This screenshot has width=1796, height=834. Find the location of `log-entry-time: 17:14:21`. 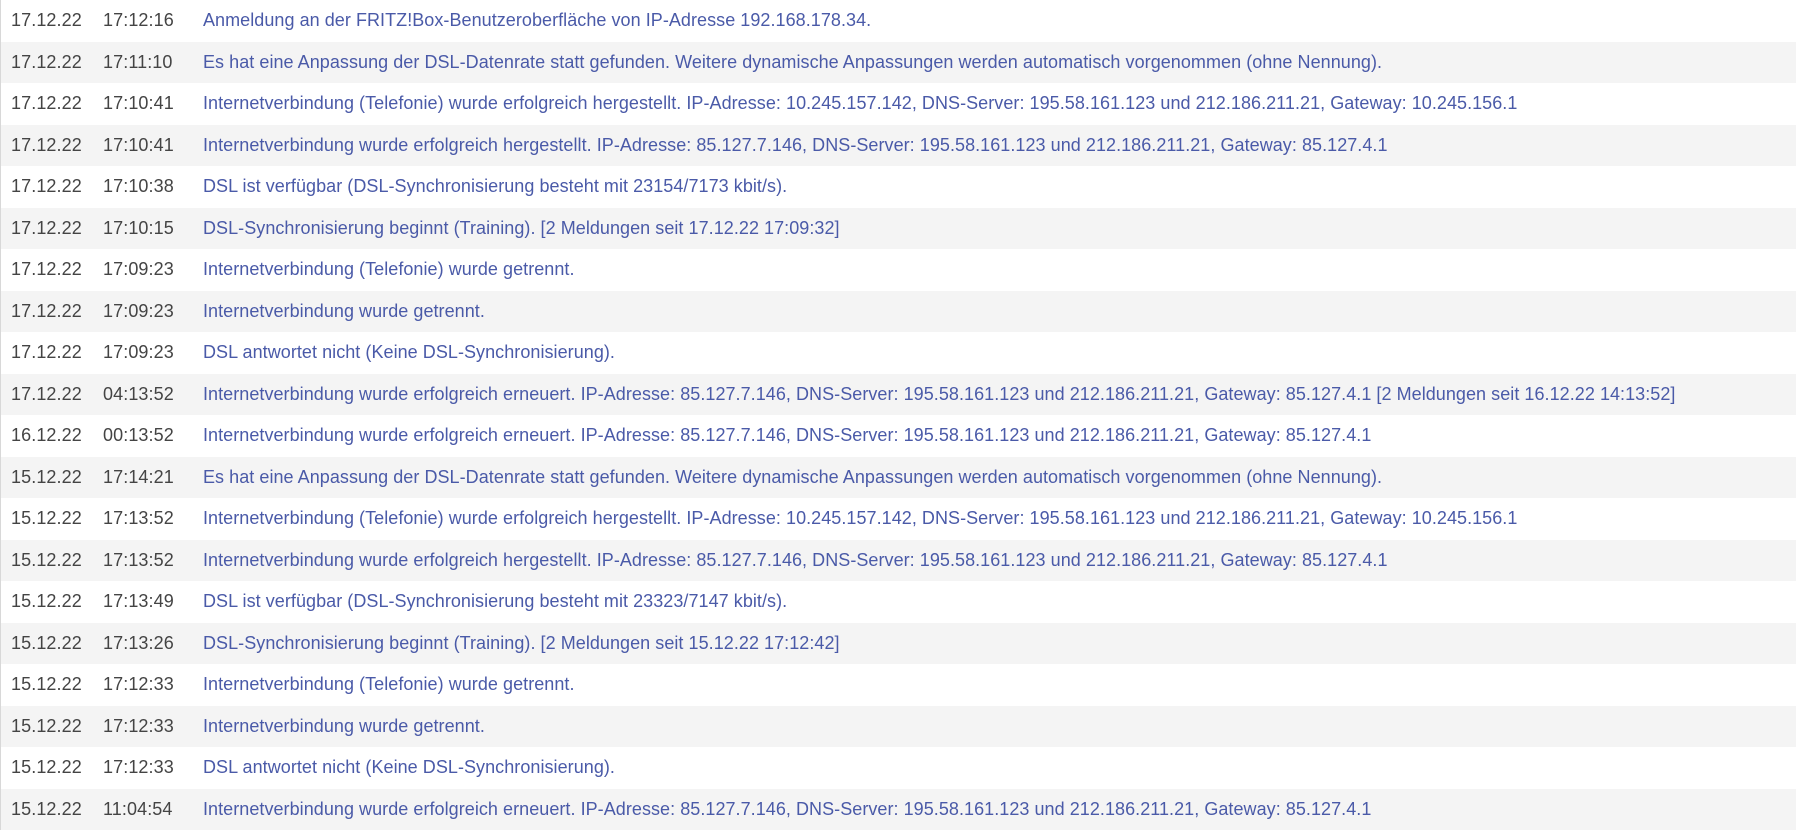

log-entry-time: 17:14:21 is located at coordinates (138, 476).